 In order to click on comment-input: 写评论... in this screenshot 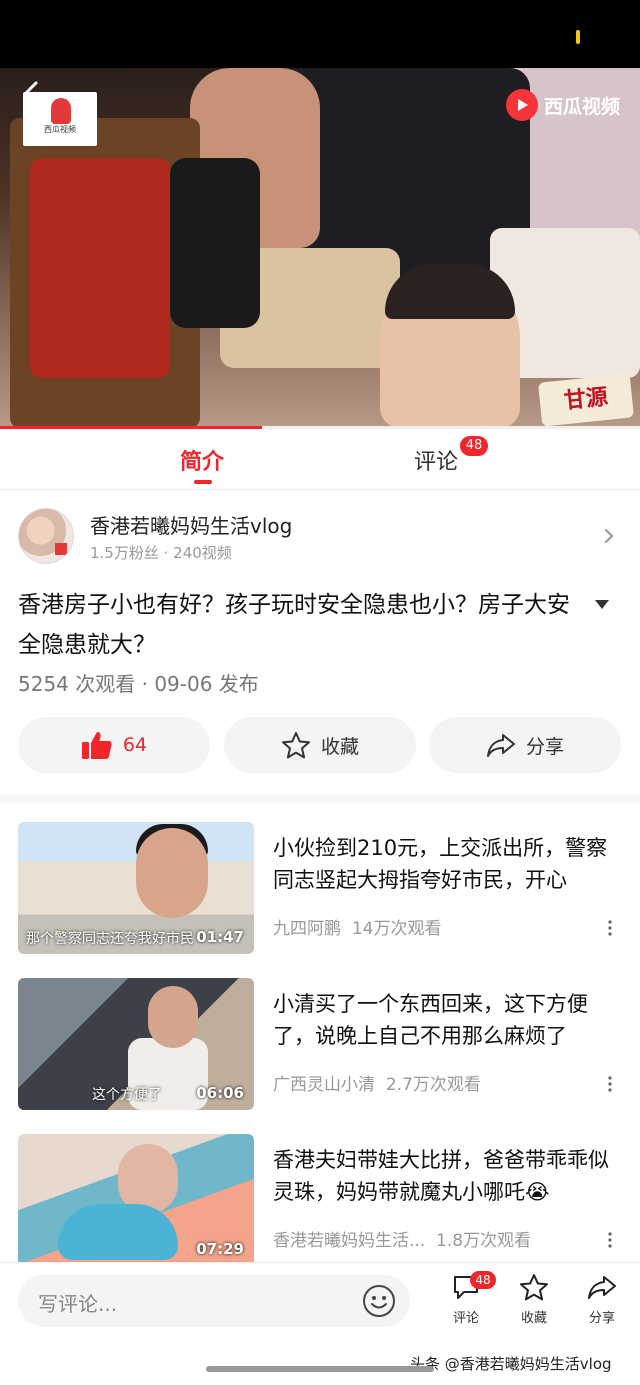, I will do `click(214, 1301)`.